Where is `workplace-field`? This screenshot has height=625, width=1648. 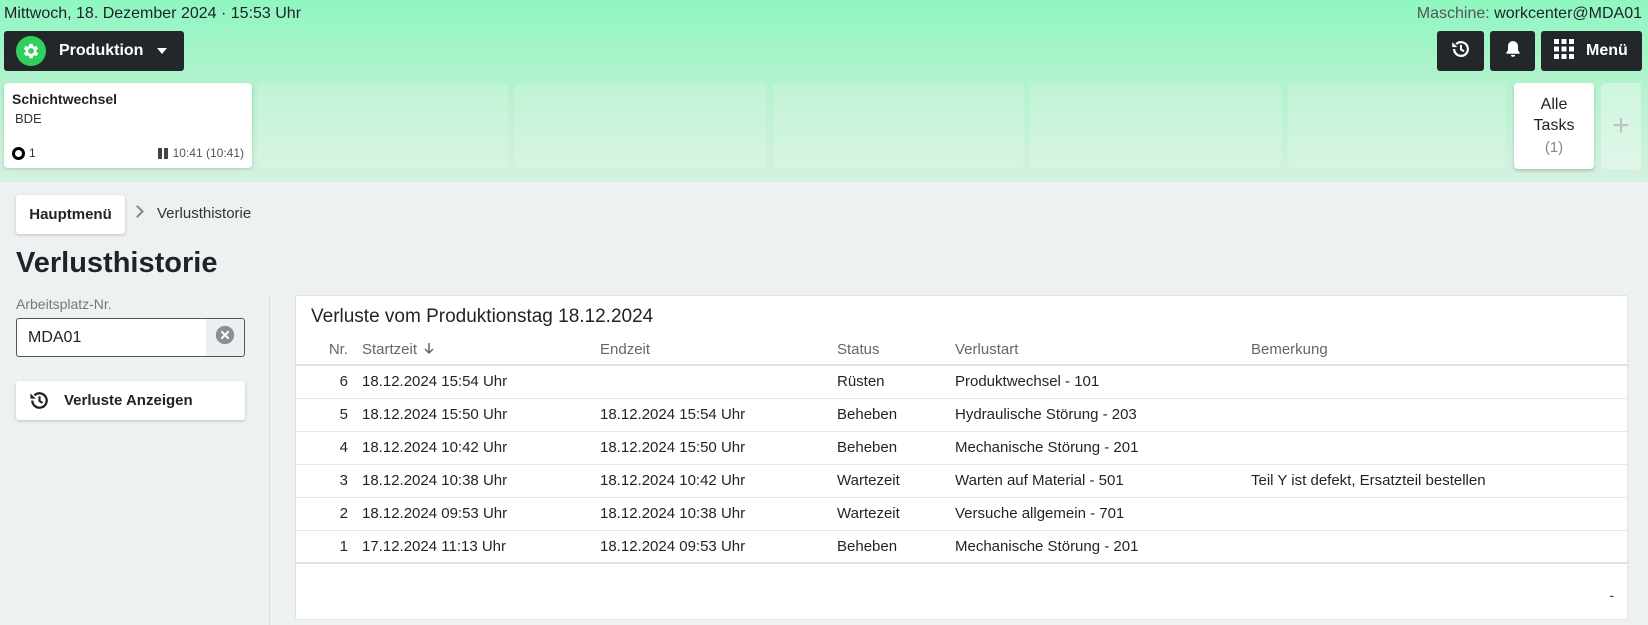
workplace-field is located at coordinates (130, 337).